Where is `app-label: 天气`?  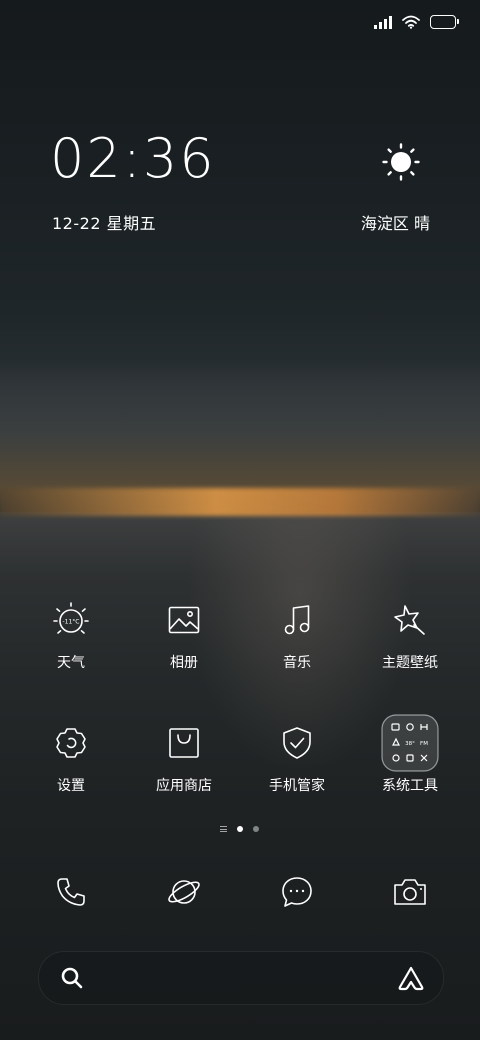 app-label: 天气 is located at coordinates (71, 663).